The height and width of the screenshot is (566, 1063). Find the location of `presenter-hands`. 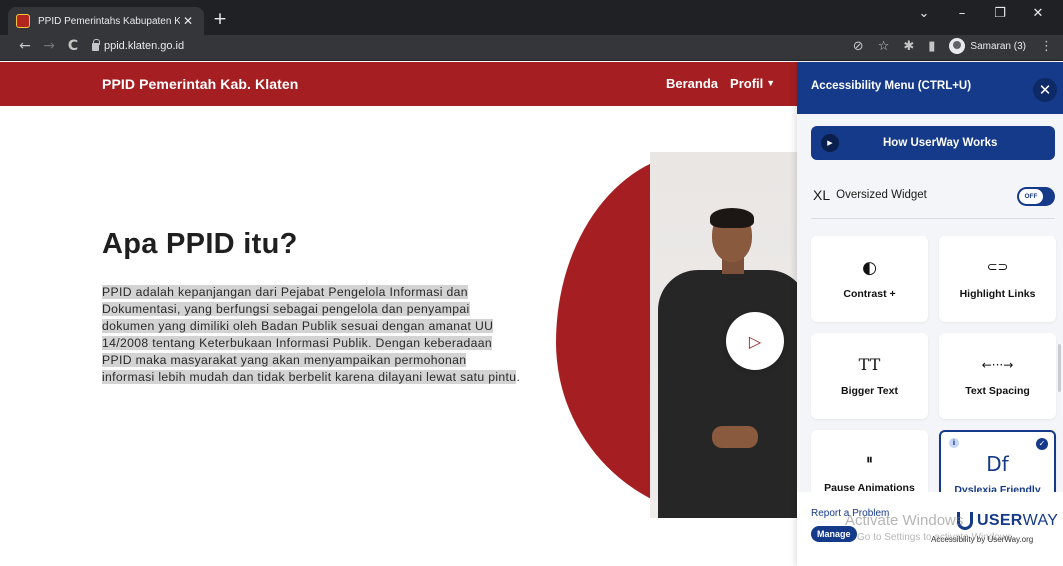

presenter-hands is located at coordinates (735, 437).